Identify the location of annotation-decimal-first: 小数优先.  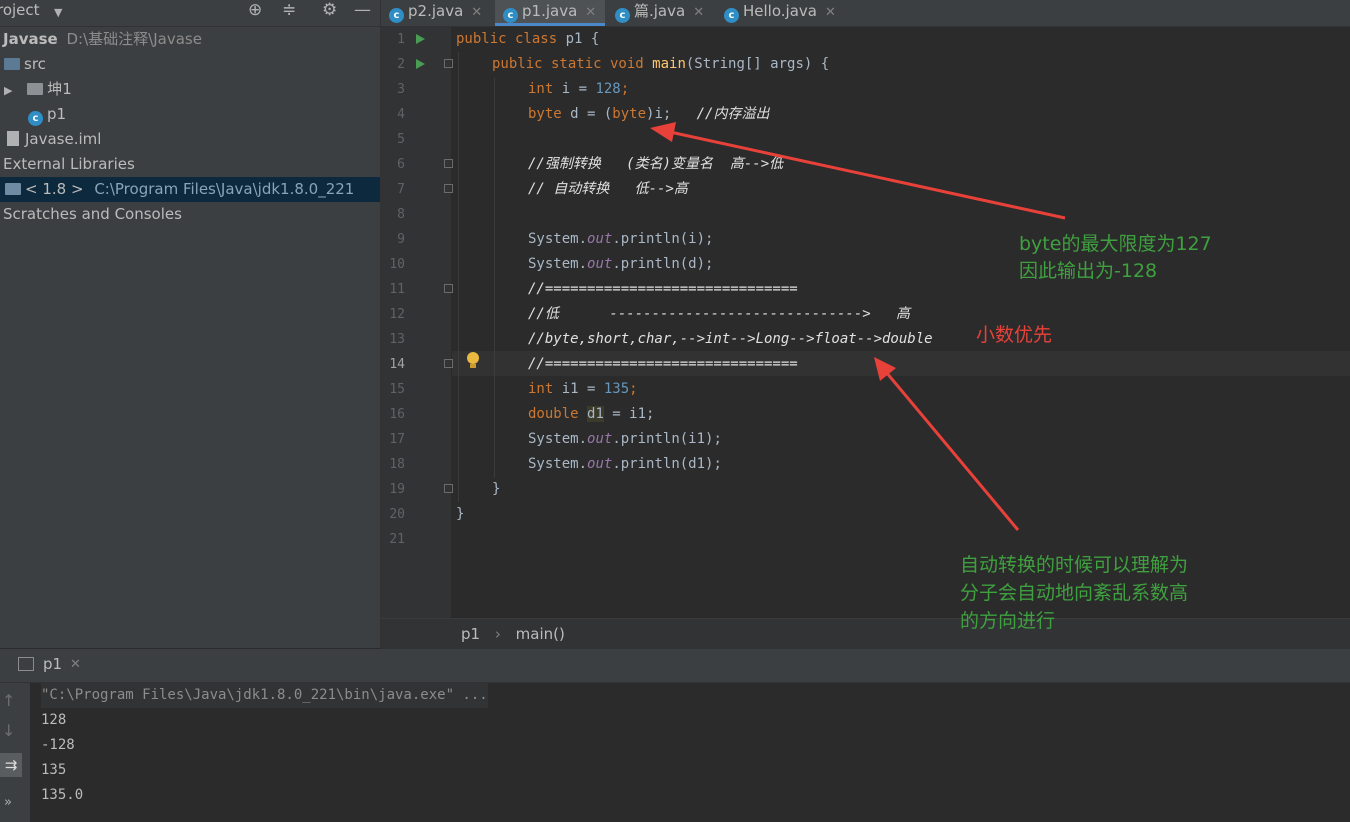
(1014, 335).